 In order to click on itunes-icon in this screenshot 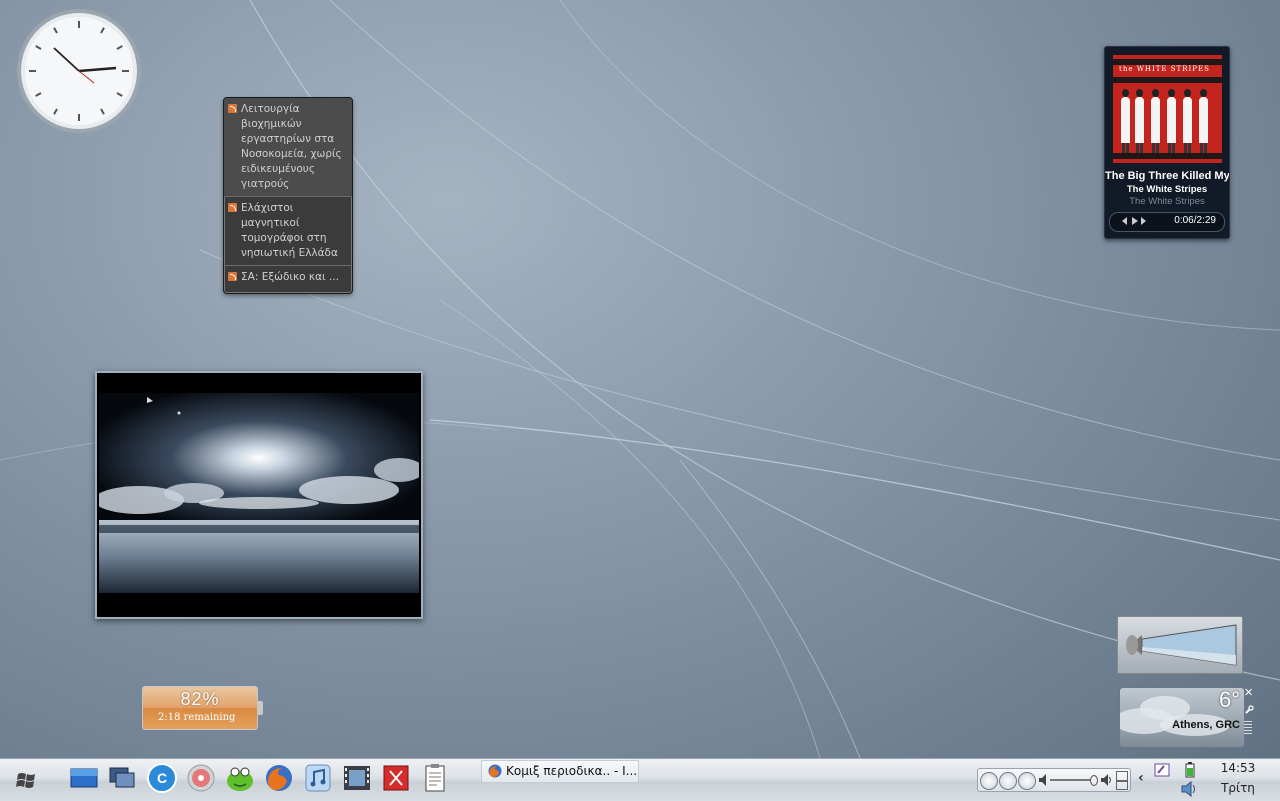, I will do `click(318, 778)`.